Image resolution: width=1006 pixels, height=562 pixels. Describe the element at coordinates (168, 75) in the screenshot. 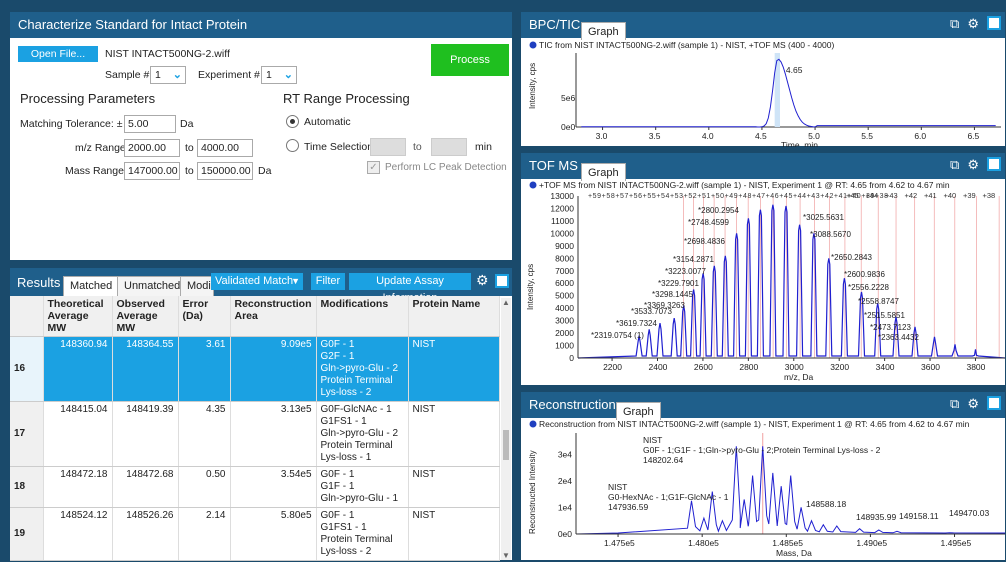

I see `sample-select: 1 ⌄` at that location.